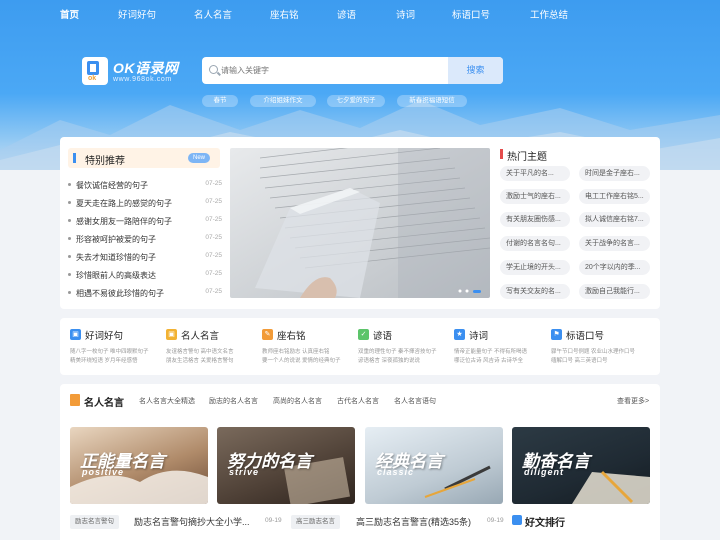  What do you see at coordinates (283, 101) in the screenshot?
I see `hot-tag: 介绍姐妹作文` at bounding box center [283, 101].